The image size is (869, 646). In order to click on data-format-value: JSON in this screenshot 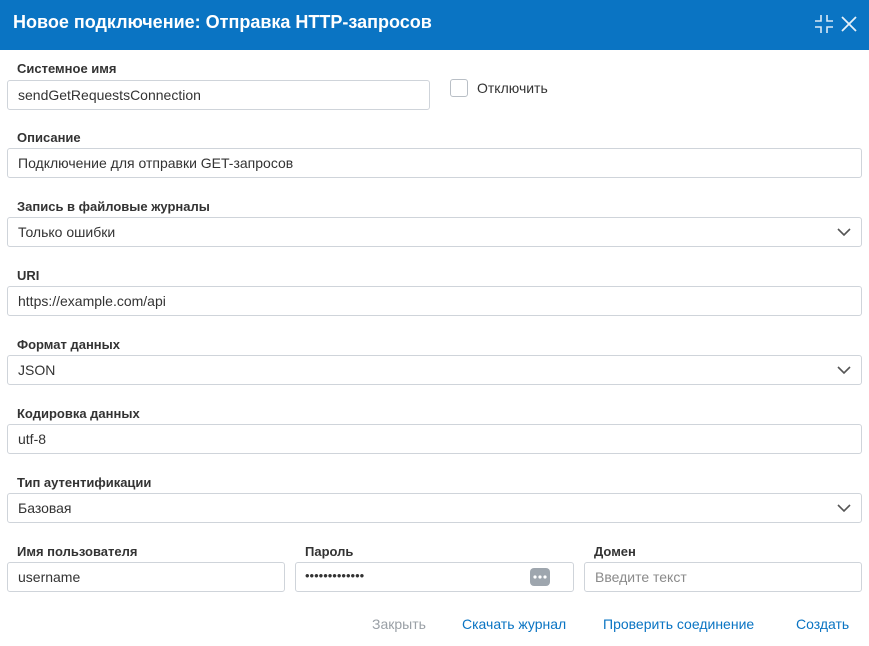, I will do `click(37, 370)`.